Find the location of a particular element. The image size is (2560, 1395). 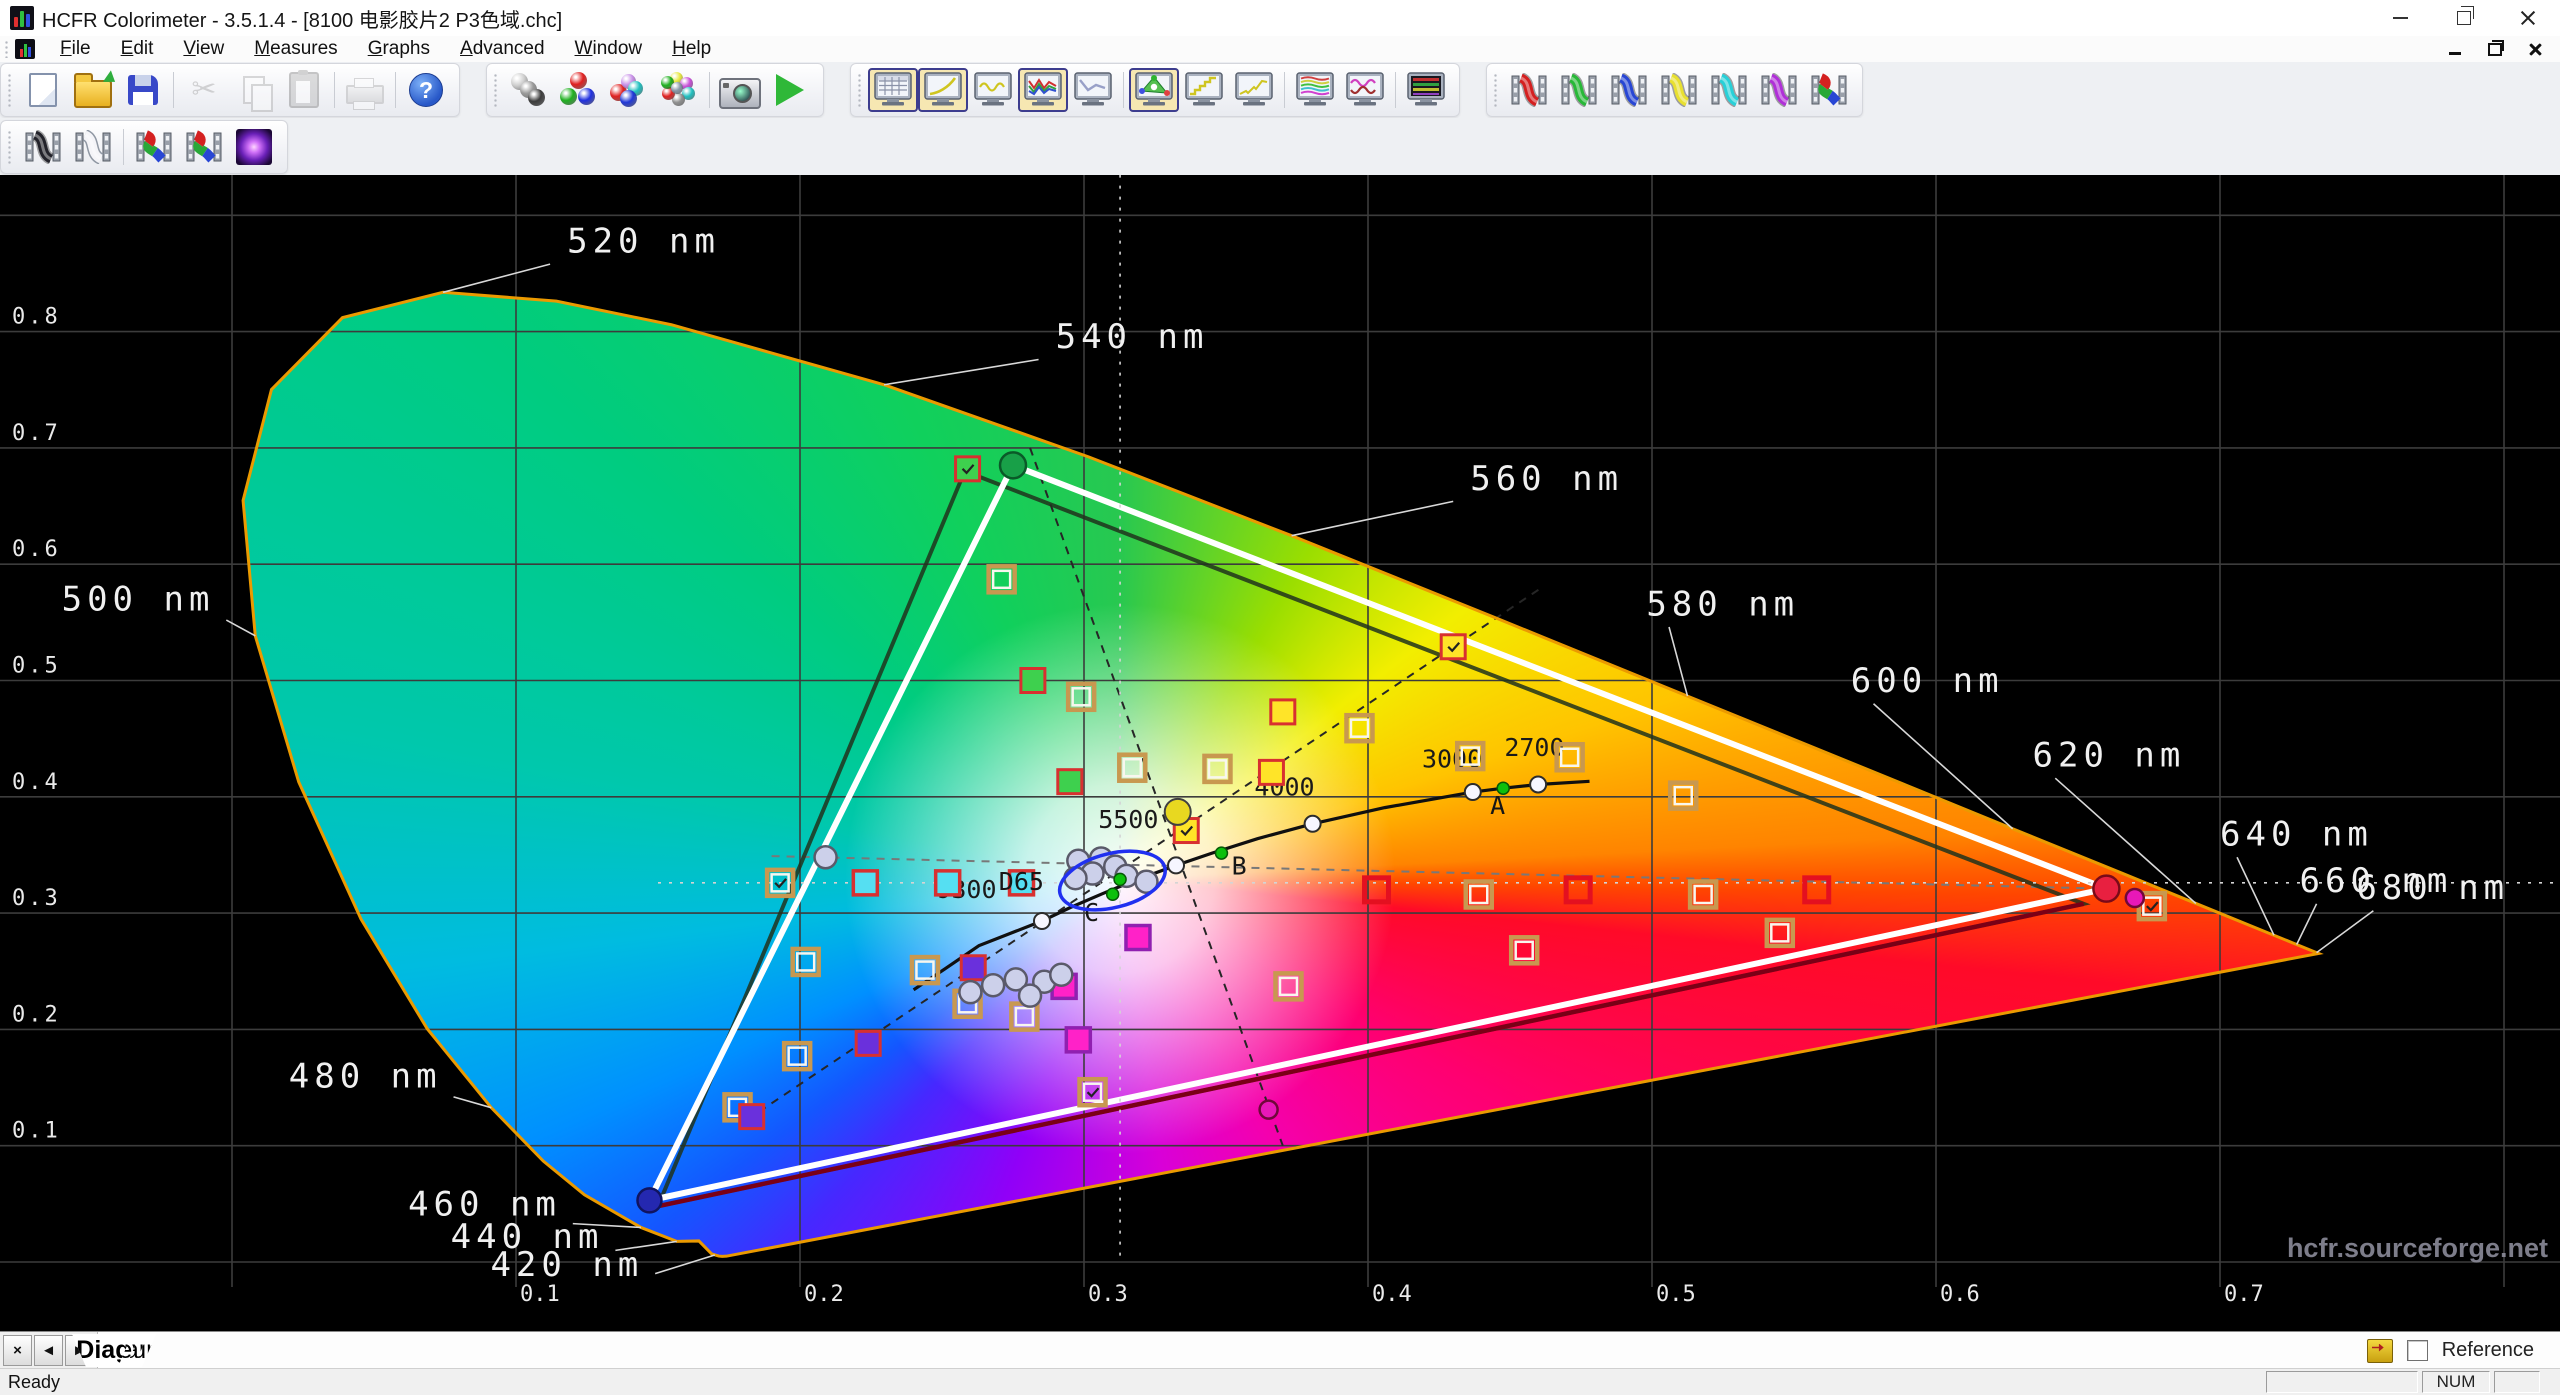

cut-button: ✂ is located at coordinates (204, 90).